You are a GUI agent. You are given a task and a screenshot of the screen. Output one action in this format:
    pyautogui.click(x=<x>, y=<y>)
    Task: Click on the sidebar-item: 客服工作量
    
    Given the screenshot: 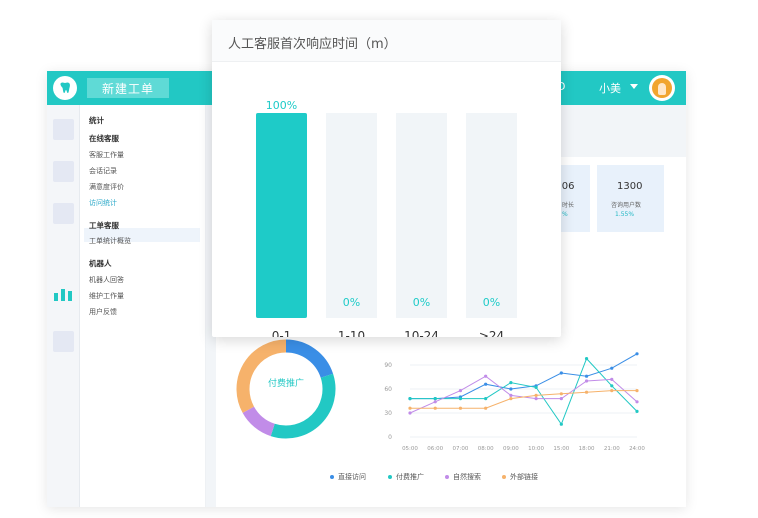 What is the action you would take?
    pyautogui.click(x=106, y=155)
    